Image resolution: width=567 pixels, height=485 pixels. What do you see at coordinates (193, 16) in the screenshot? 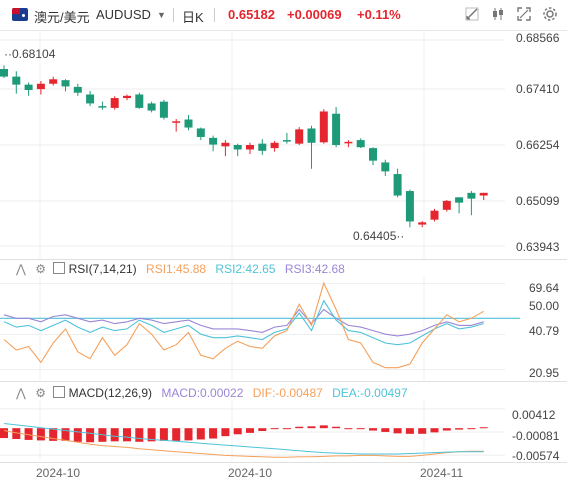
I see `period-selector: 日K` at bounding box center [193, 16].